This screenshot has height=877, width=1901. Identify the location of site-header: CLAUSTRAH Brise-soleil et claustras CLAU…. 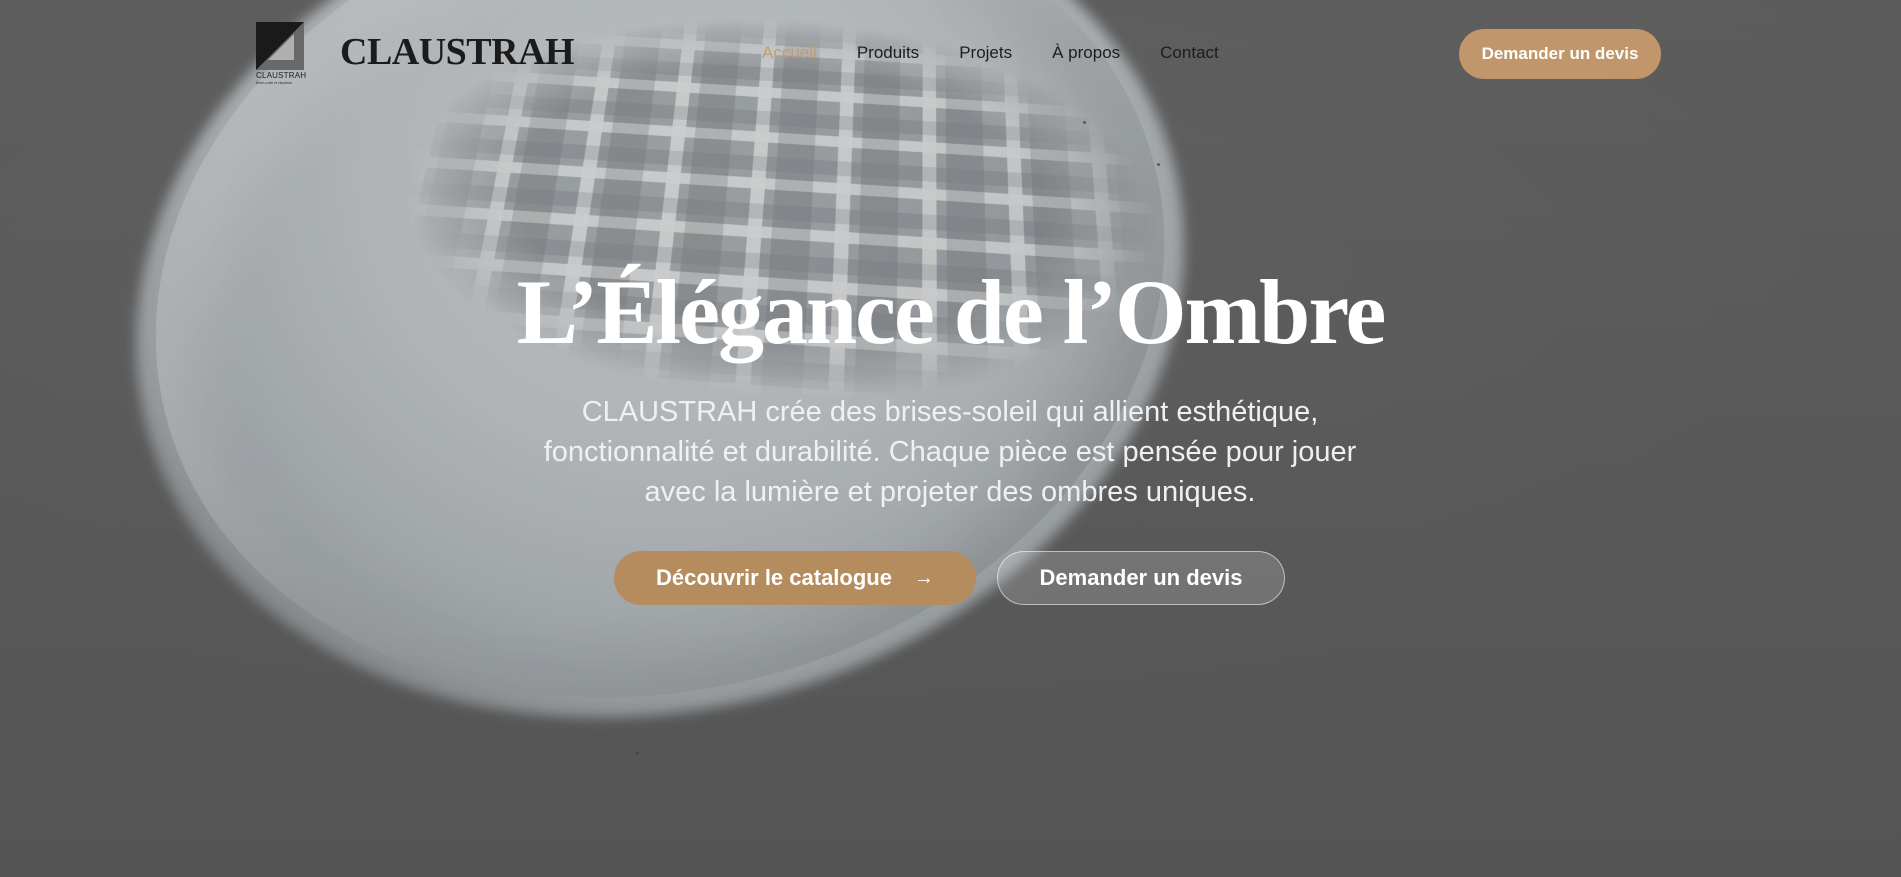
(950, 55).